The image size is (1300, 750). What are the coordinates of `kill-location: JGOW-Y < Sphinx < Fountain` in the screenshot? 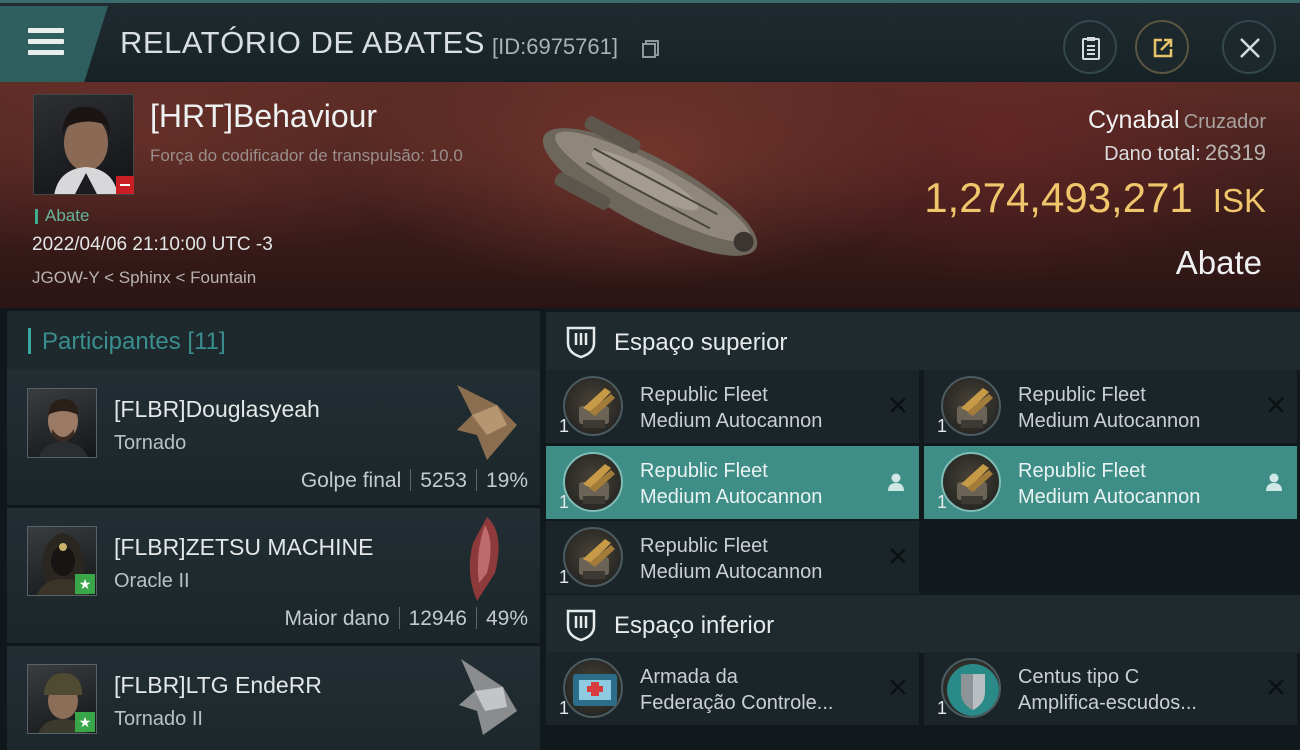 It's located at (144, 278).